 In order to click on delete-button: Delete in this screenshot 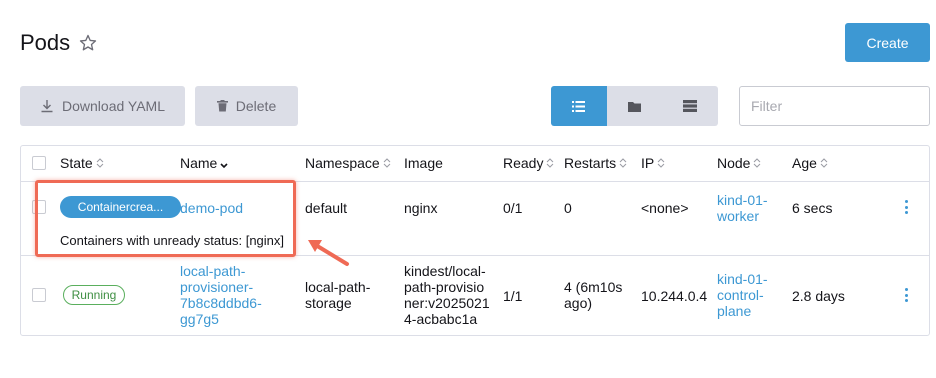, I will do `click(246, 106)`.